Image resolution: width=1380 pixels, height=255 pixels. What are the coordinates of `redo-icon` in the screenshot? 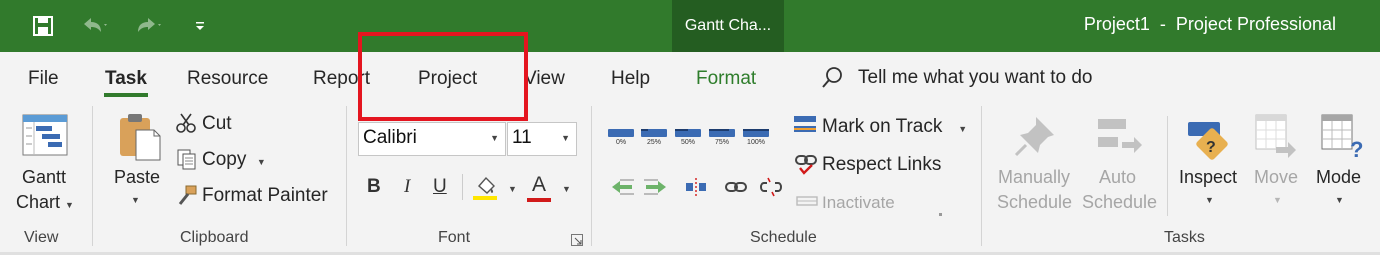 It's located at (148, 26).